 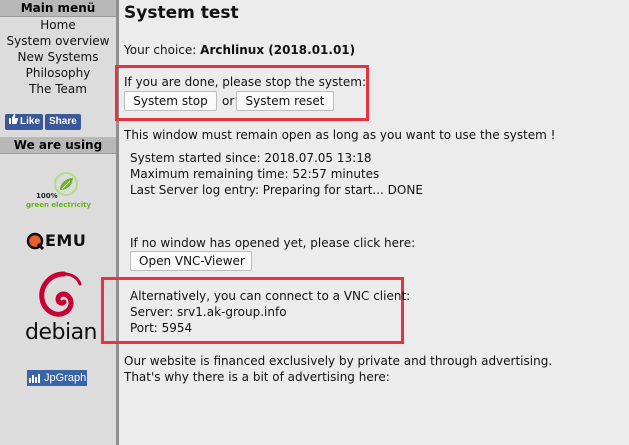 What do you see at coordinates (61, 332) in the screenshot?
I see `debian-text: debian` at bounding box center [61, 332].